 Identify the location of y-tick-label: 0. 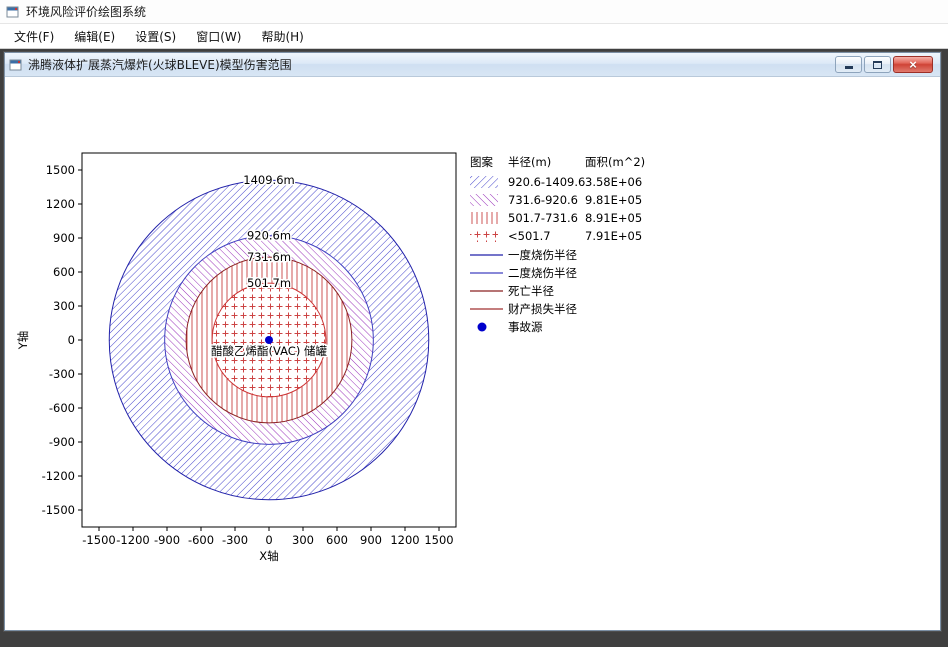
(71, 340).